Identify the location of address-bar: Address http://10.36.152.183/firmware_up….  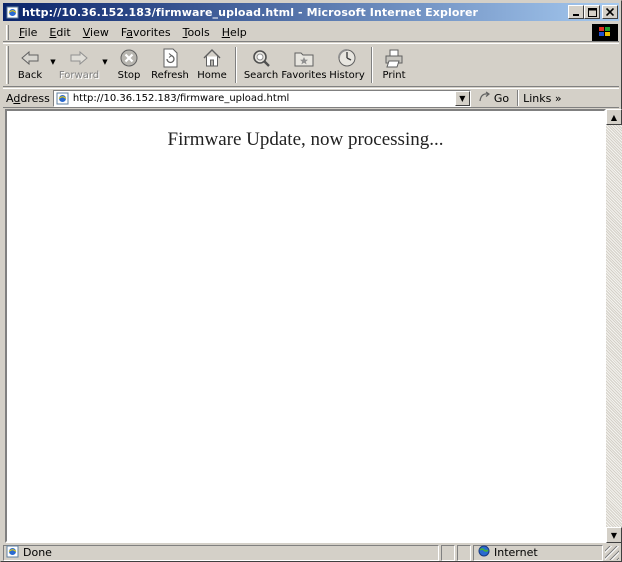
(311, 98).